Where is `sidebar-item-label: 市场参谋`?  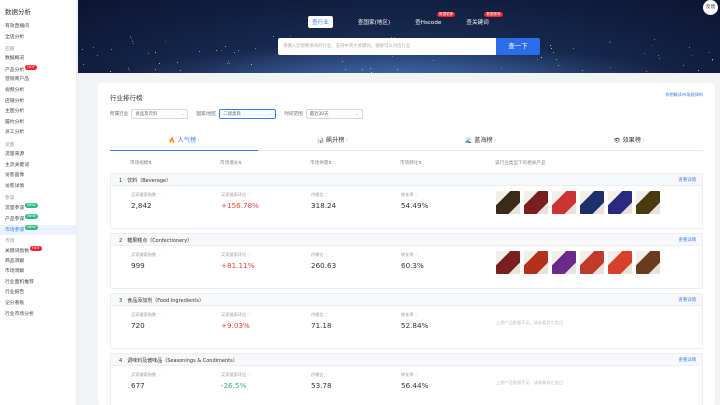 sidebar-item-label: 市场参谋 is located at coordinates (15, 230).